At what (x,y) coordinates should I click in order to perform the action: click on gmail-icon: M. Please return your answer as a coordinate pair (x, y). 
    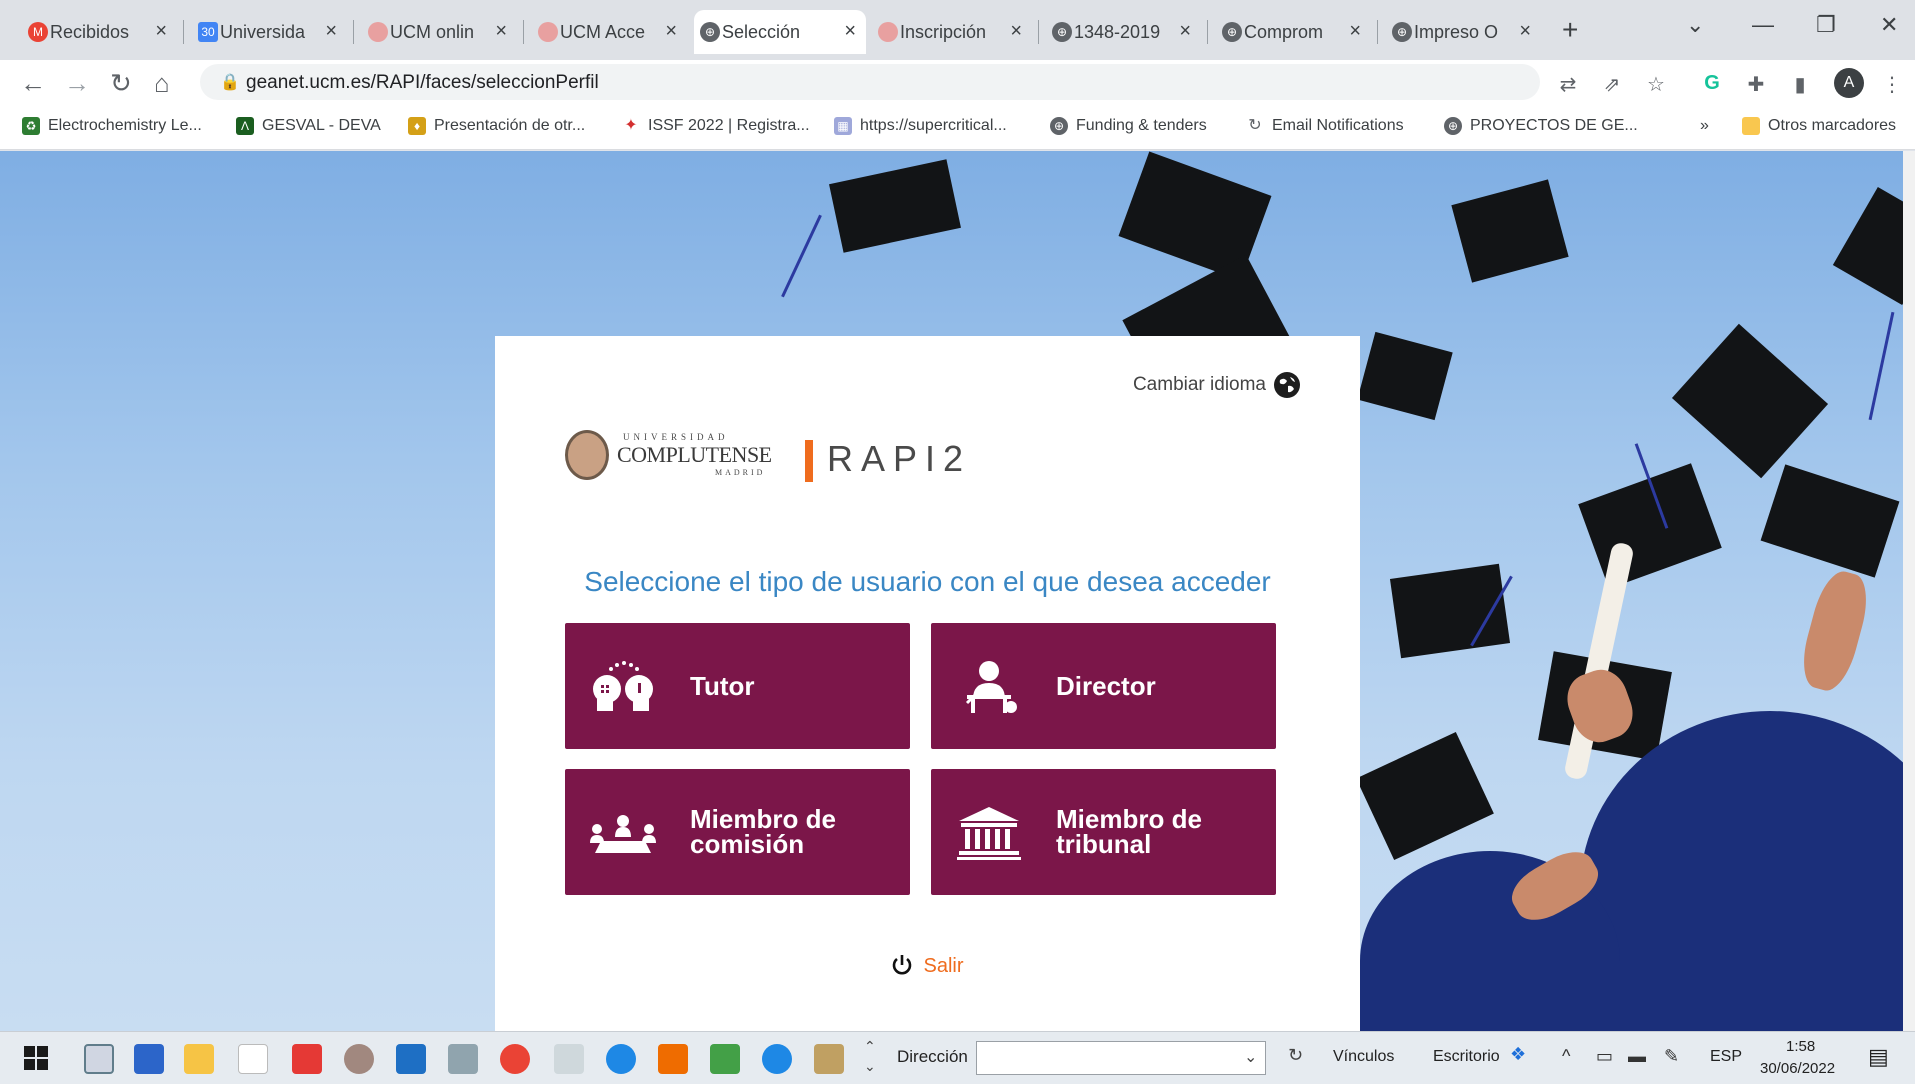
    Looking at the image, I should click on (38, 32).